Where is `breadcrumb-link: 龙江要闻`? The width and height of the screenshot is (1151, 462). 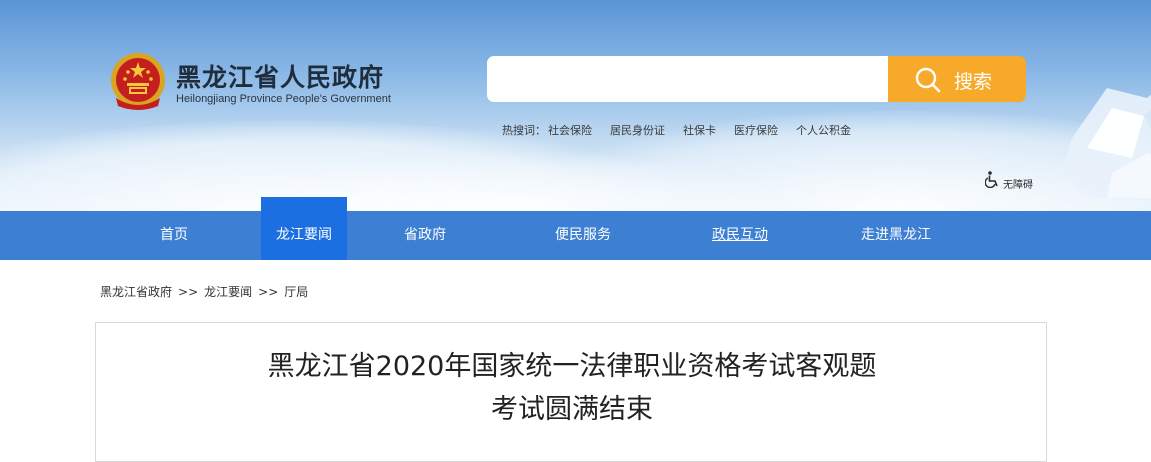 breadcrumb-link: 龙江要闻 is located at coordinates (228, 292).